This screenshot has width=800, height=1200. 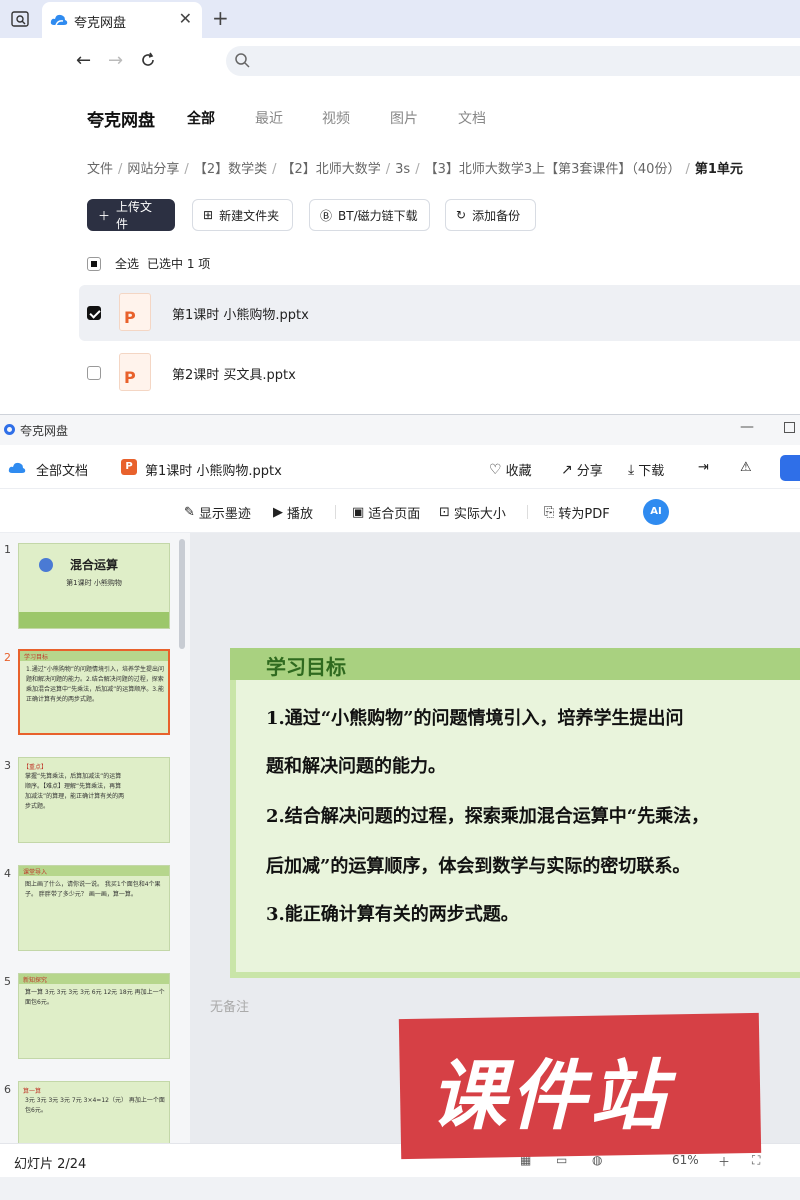 I want to click on thumbnail-number: 2, so click(x=7, y=657).